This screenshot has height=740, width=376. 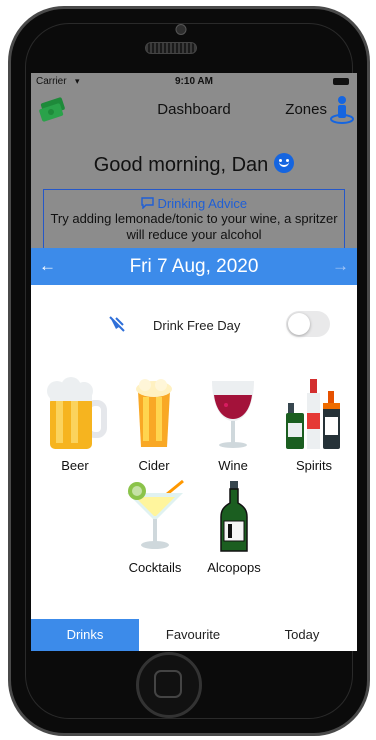 I want to click on tab-drinks: Drinks, so click(x=85, y=635).